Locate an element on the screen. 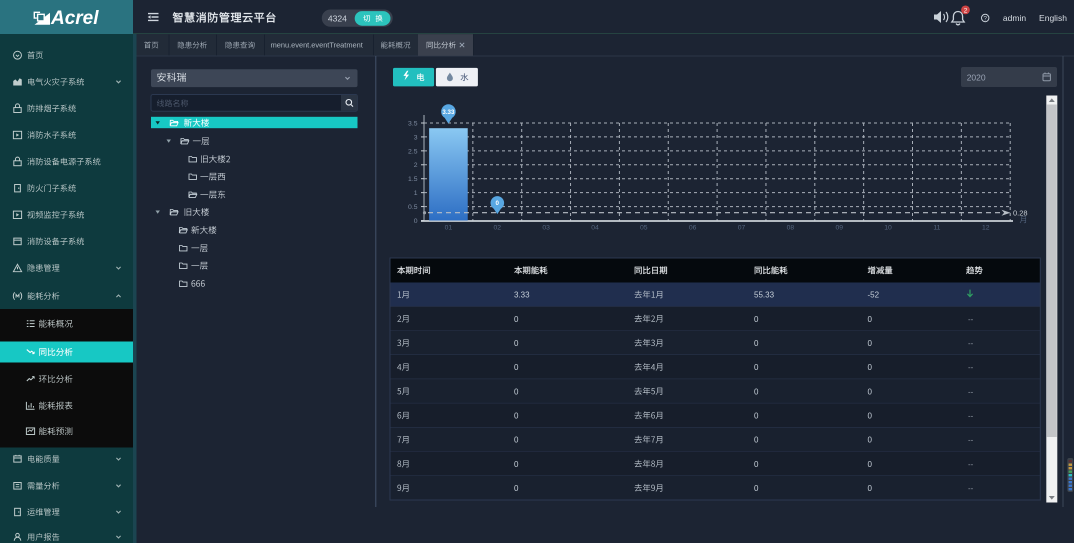 The image size is (1074, 543). svg-text: 4324 is located at coordinates (337, 18).